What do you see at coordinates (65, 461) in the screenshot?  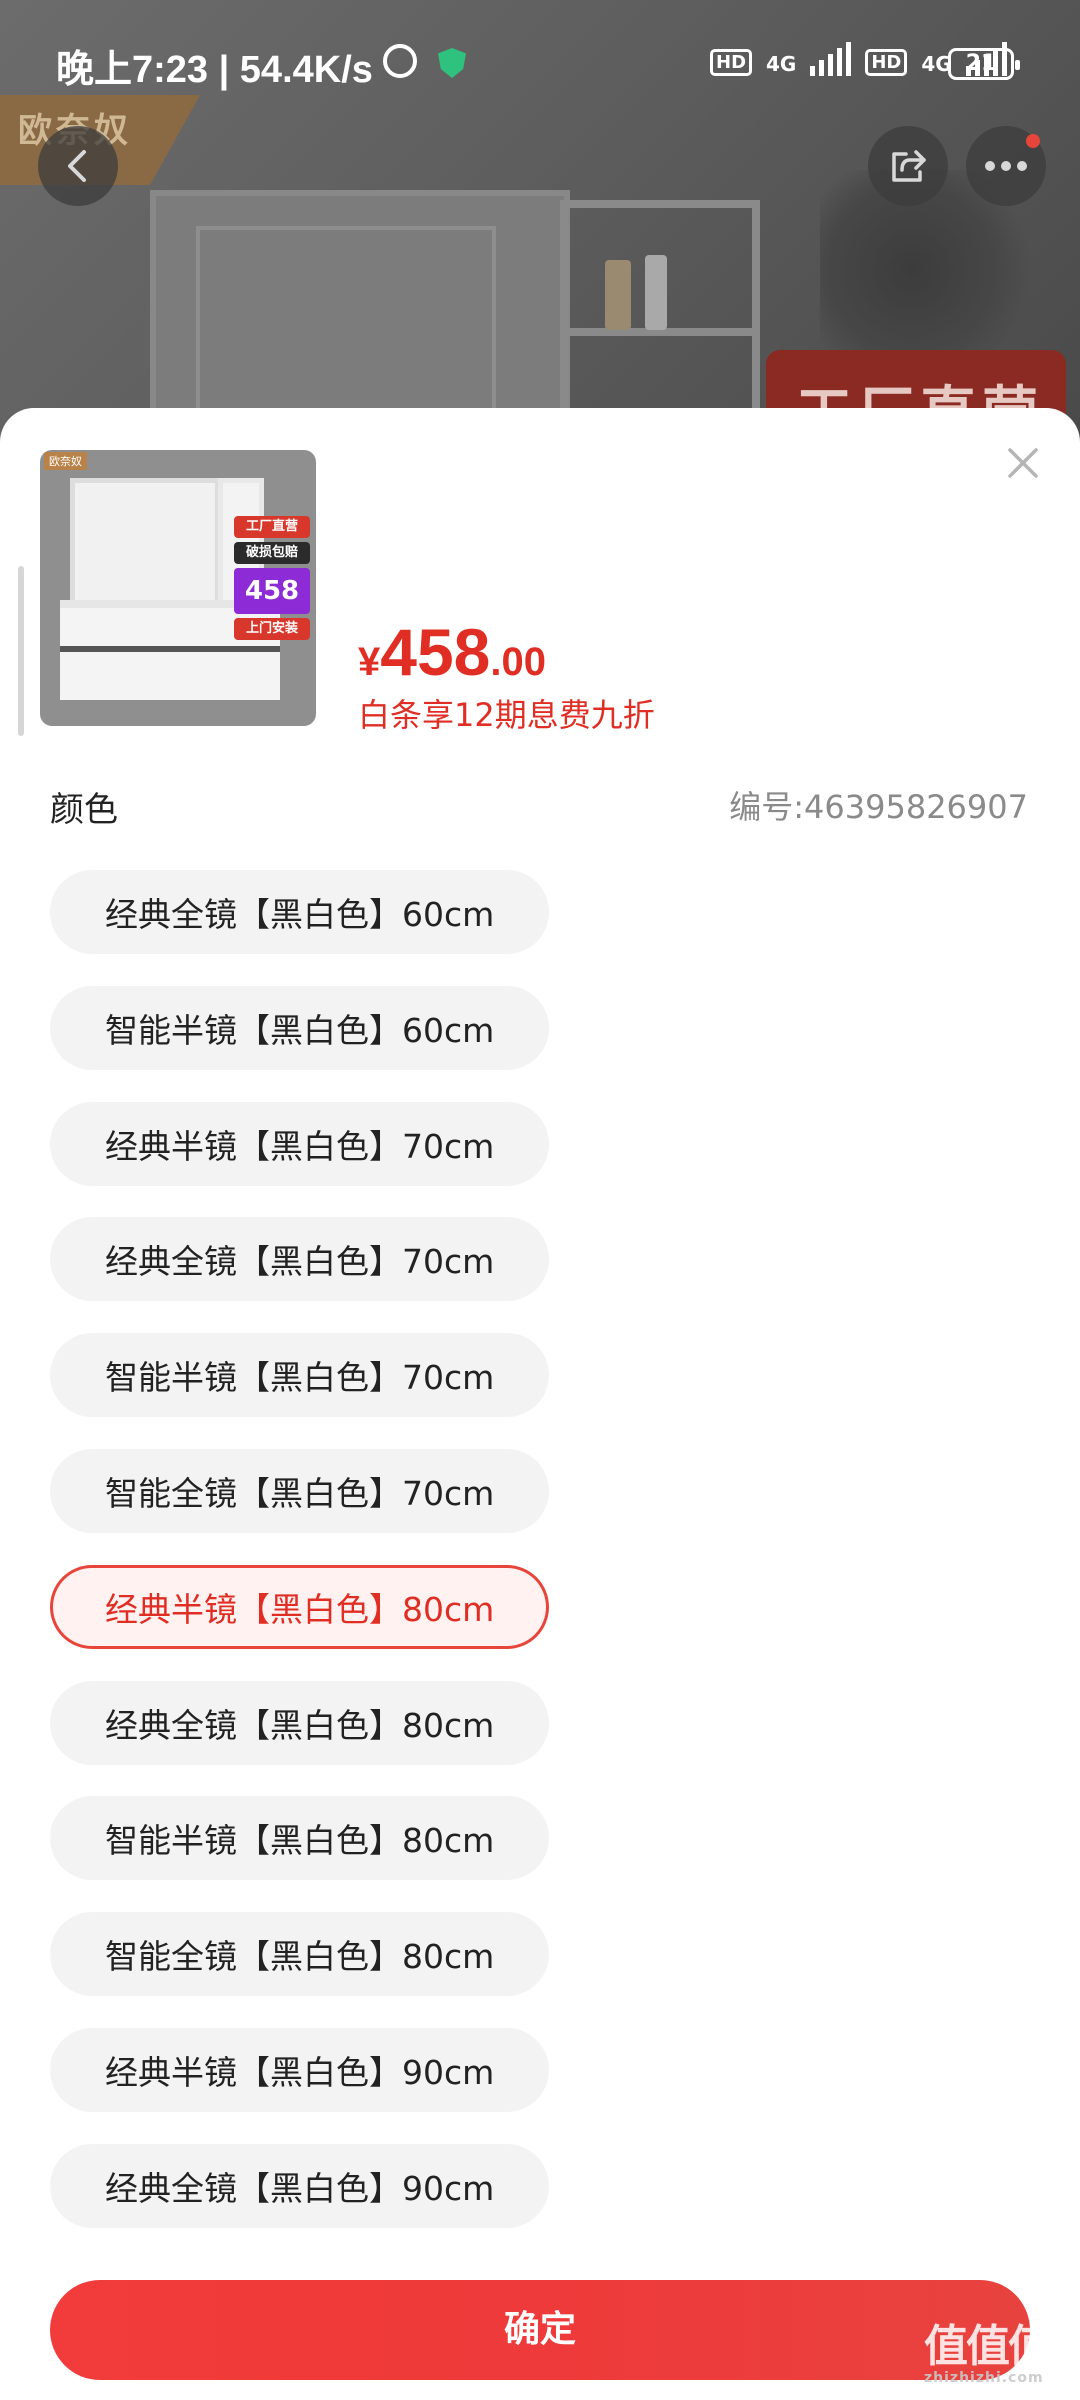 I see `thumb-brand-logo: 欧奈奴` at bounding box center [65, 461].